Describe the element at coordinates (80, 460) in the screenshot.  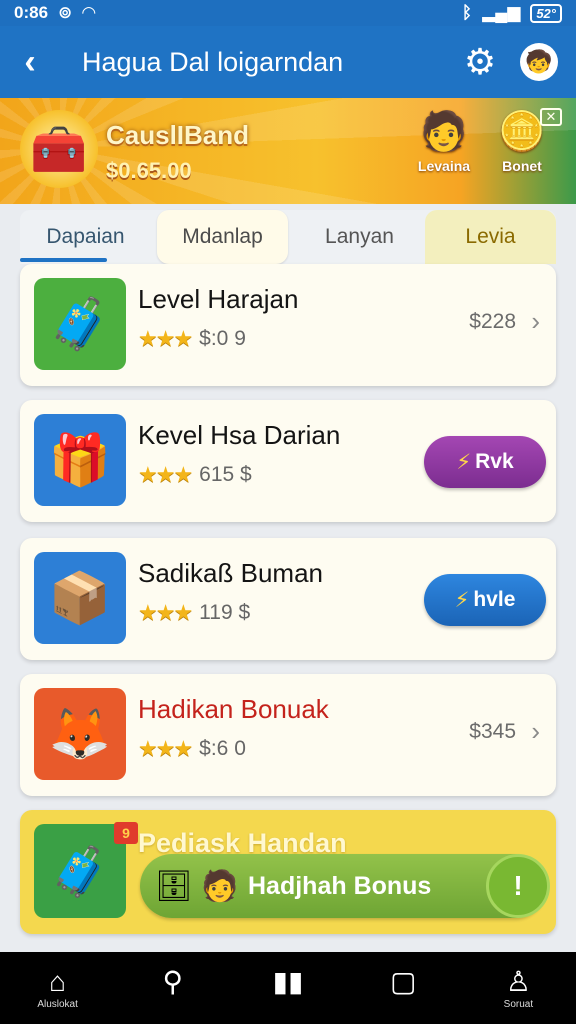
I see `gift-icon: 🎁` at that location.